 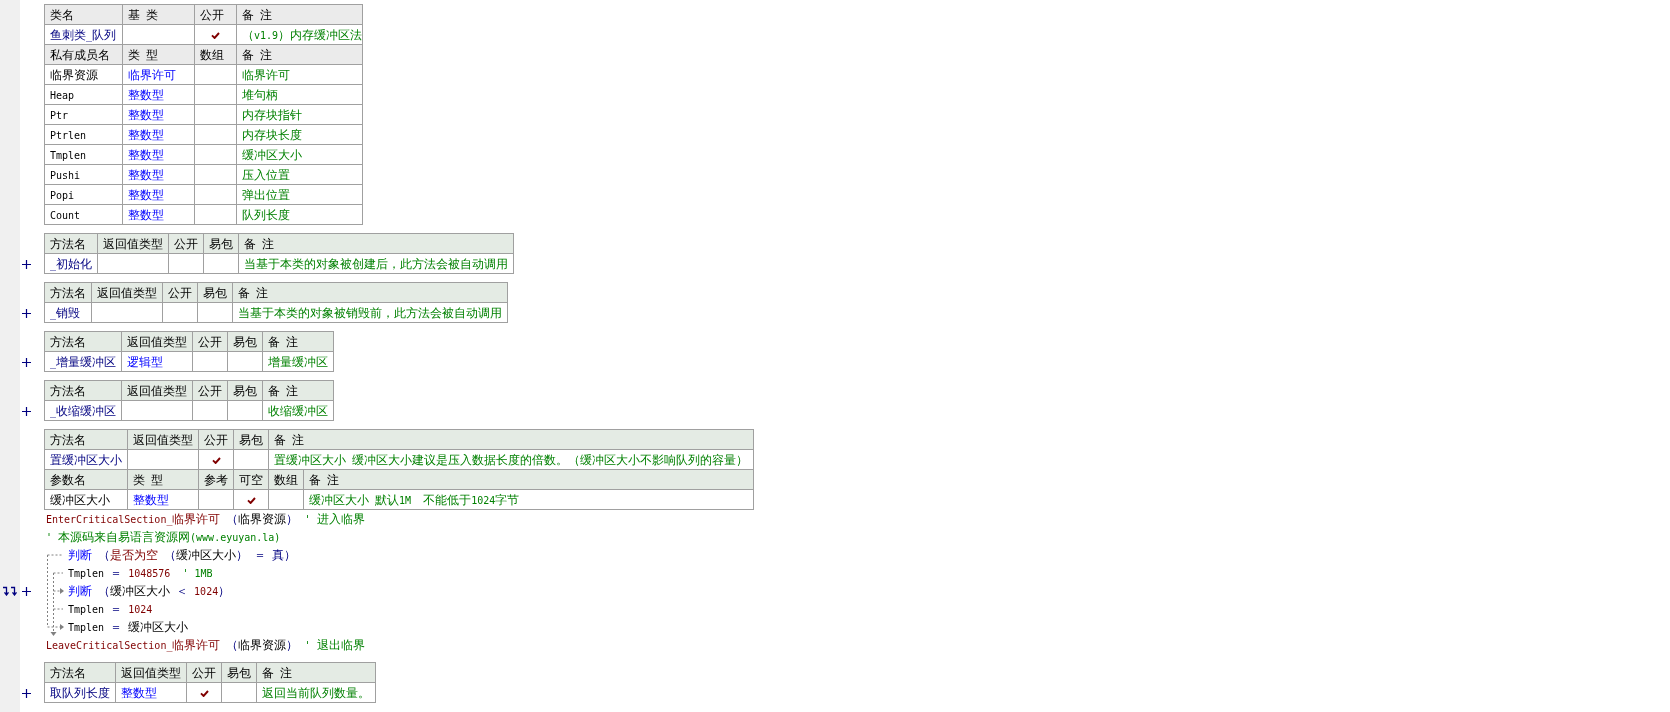 What do you see at coordinates (511, 459) in the screenshot?
I see `table-cell: 置缓冲区大小 缓冲区大小建议是压入数据长度的倍数。（缓冲区大小不影响队列的容量）` at bounding box center [511, 459].